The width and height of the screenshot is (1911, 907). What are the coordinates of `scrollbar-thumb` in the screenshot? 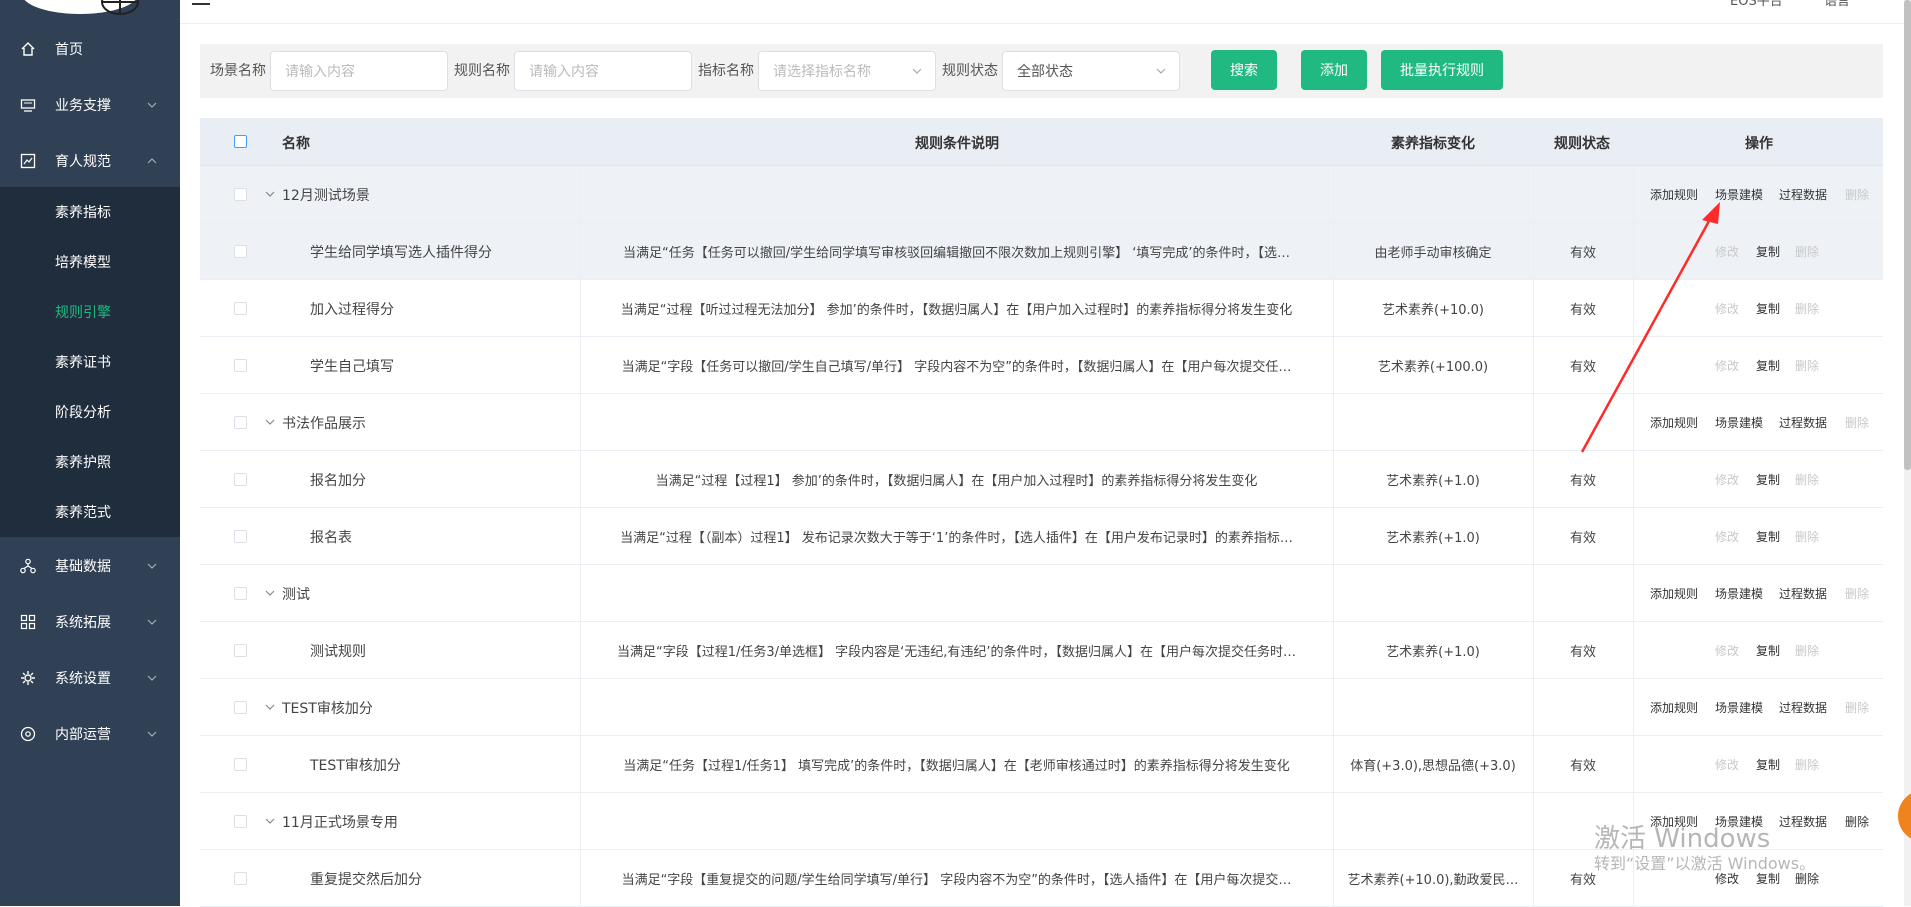 It's located at (1907, 235).